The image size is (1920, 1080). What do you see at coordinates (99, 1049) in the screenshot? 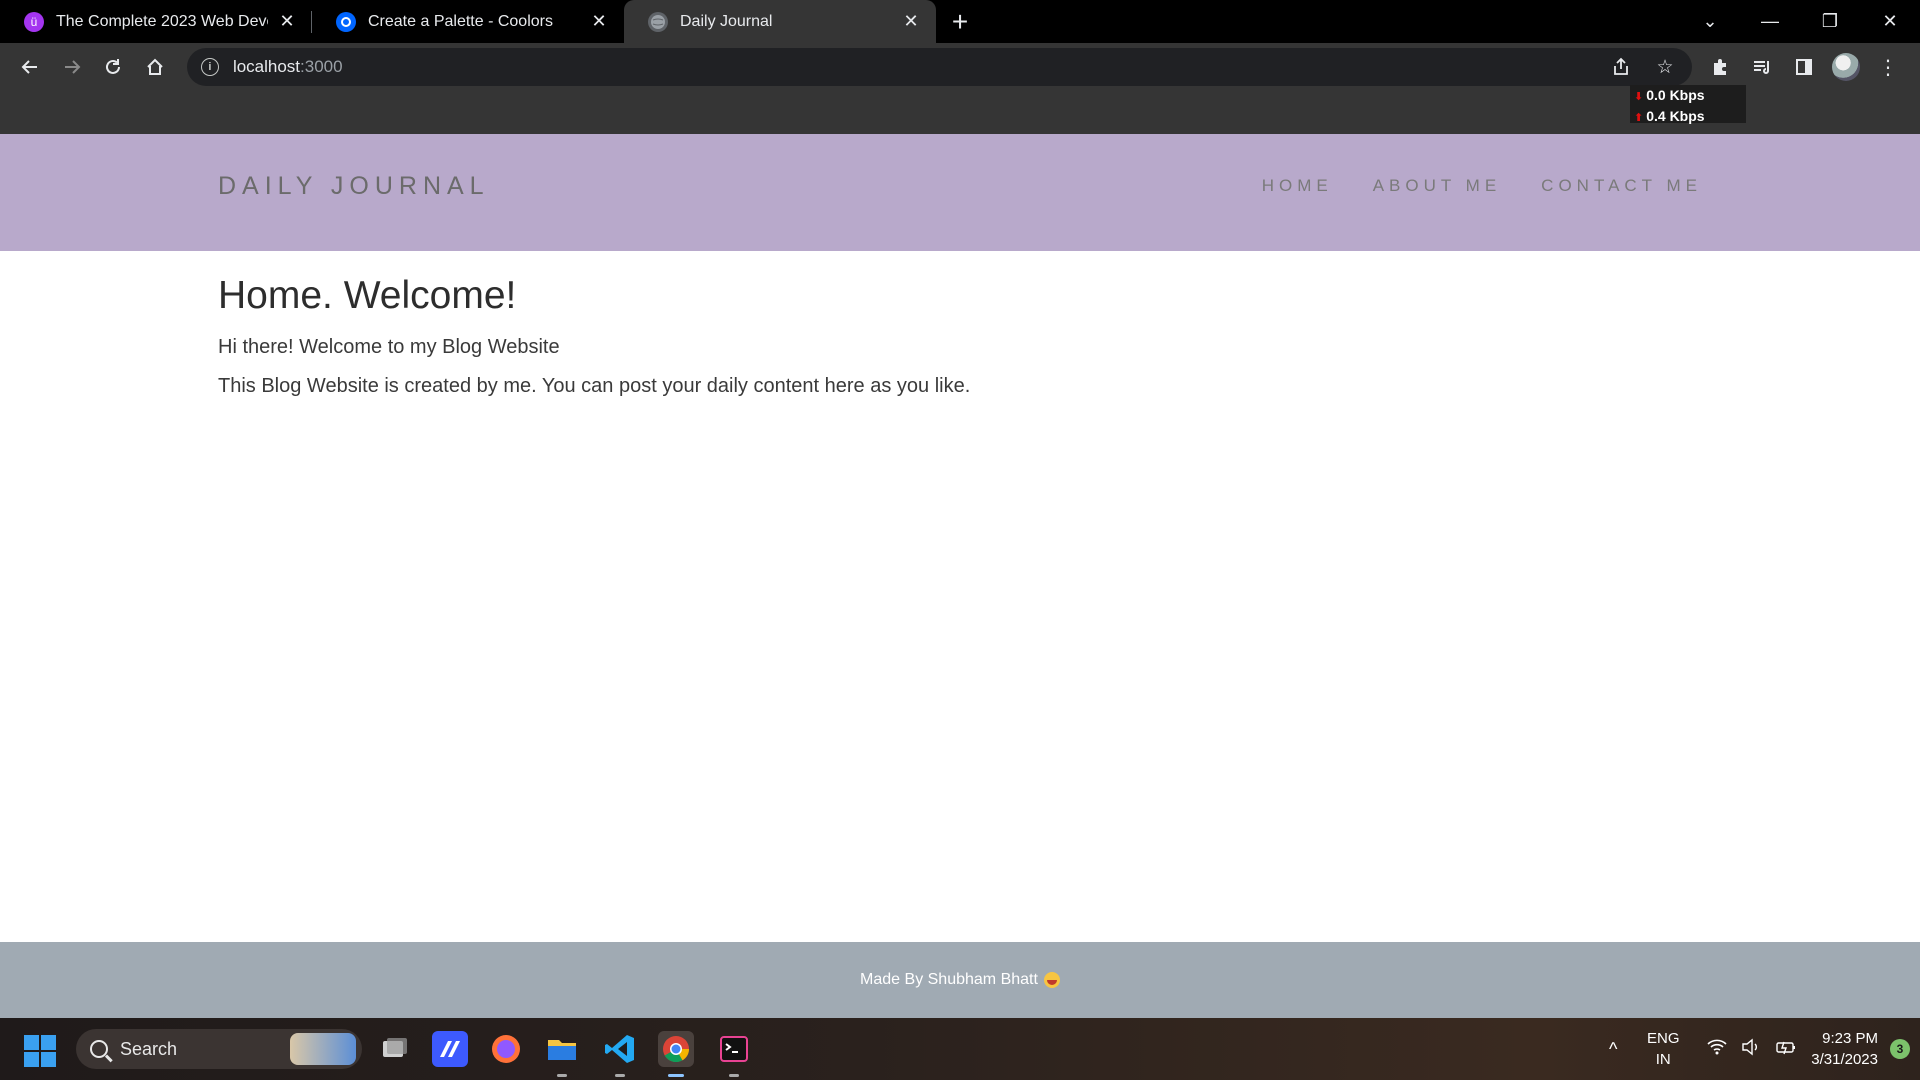
I see `search-icon` at bounding box center [99, 1049].